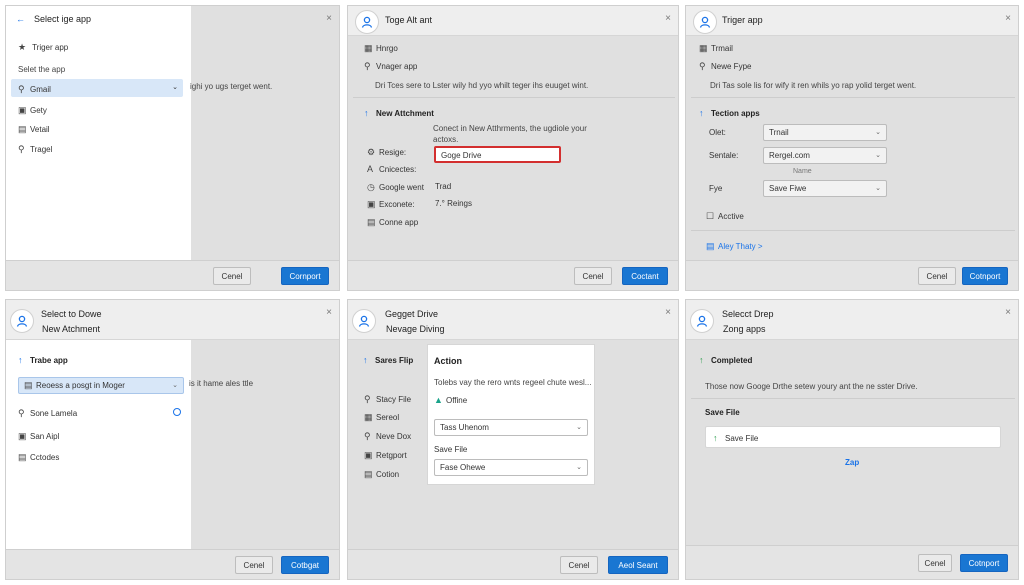  What do you see at coordinates (394, 360) in the screenshot?
I see `side-heading-text: Sares Flip` at bounding box center [394, 360].